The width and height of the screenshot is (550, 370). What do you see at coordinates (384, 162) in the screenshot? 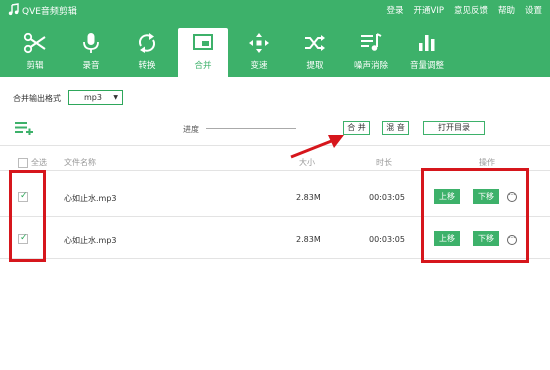
I see `column-duration-header: 时长` at bounding box center [384, 162].